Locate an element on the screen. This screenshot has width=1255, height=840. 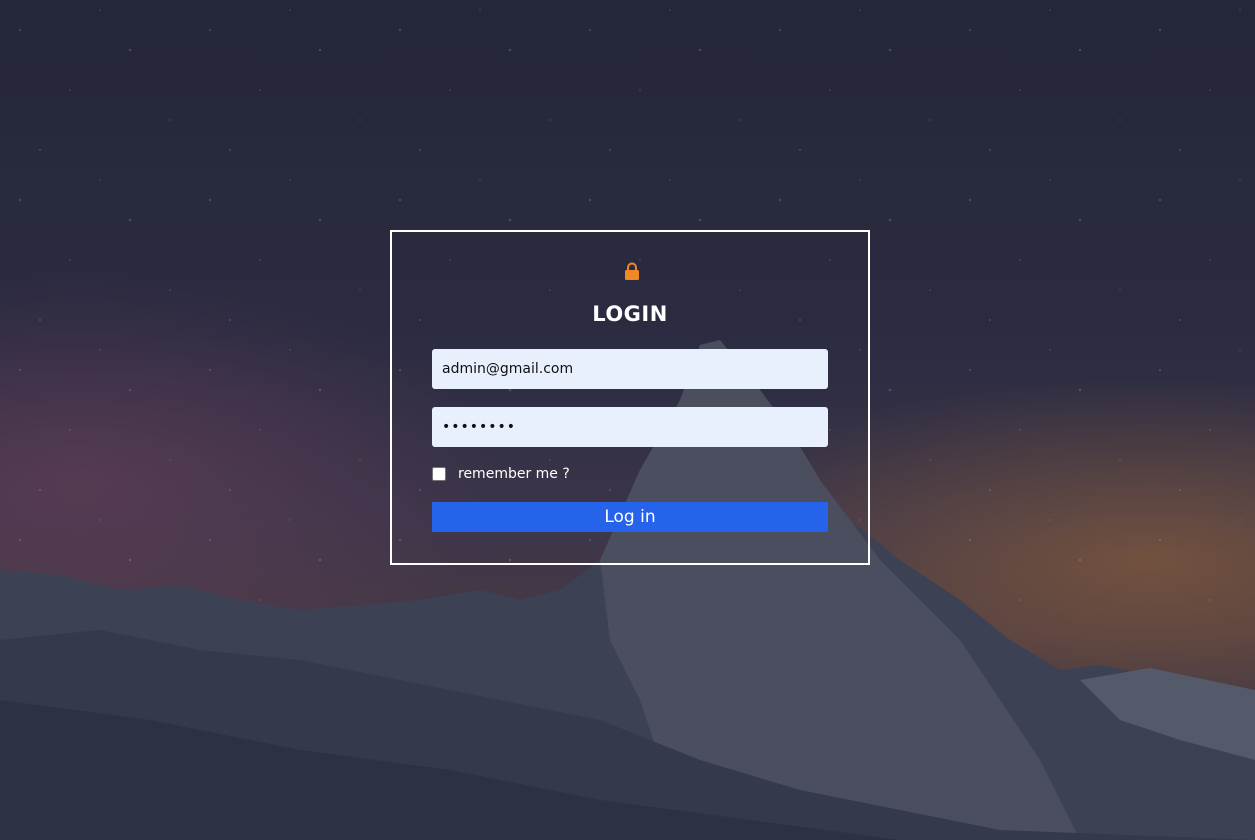
password-field is located at coordinates (630, 427).